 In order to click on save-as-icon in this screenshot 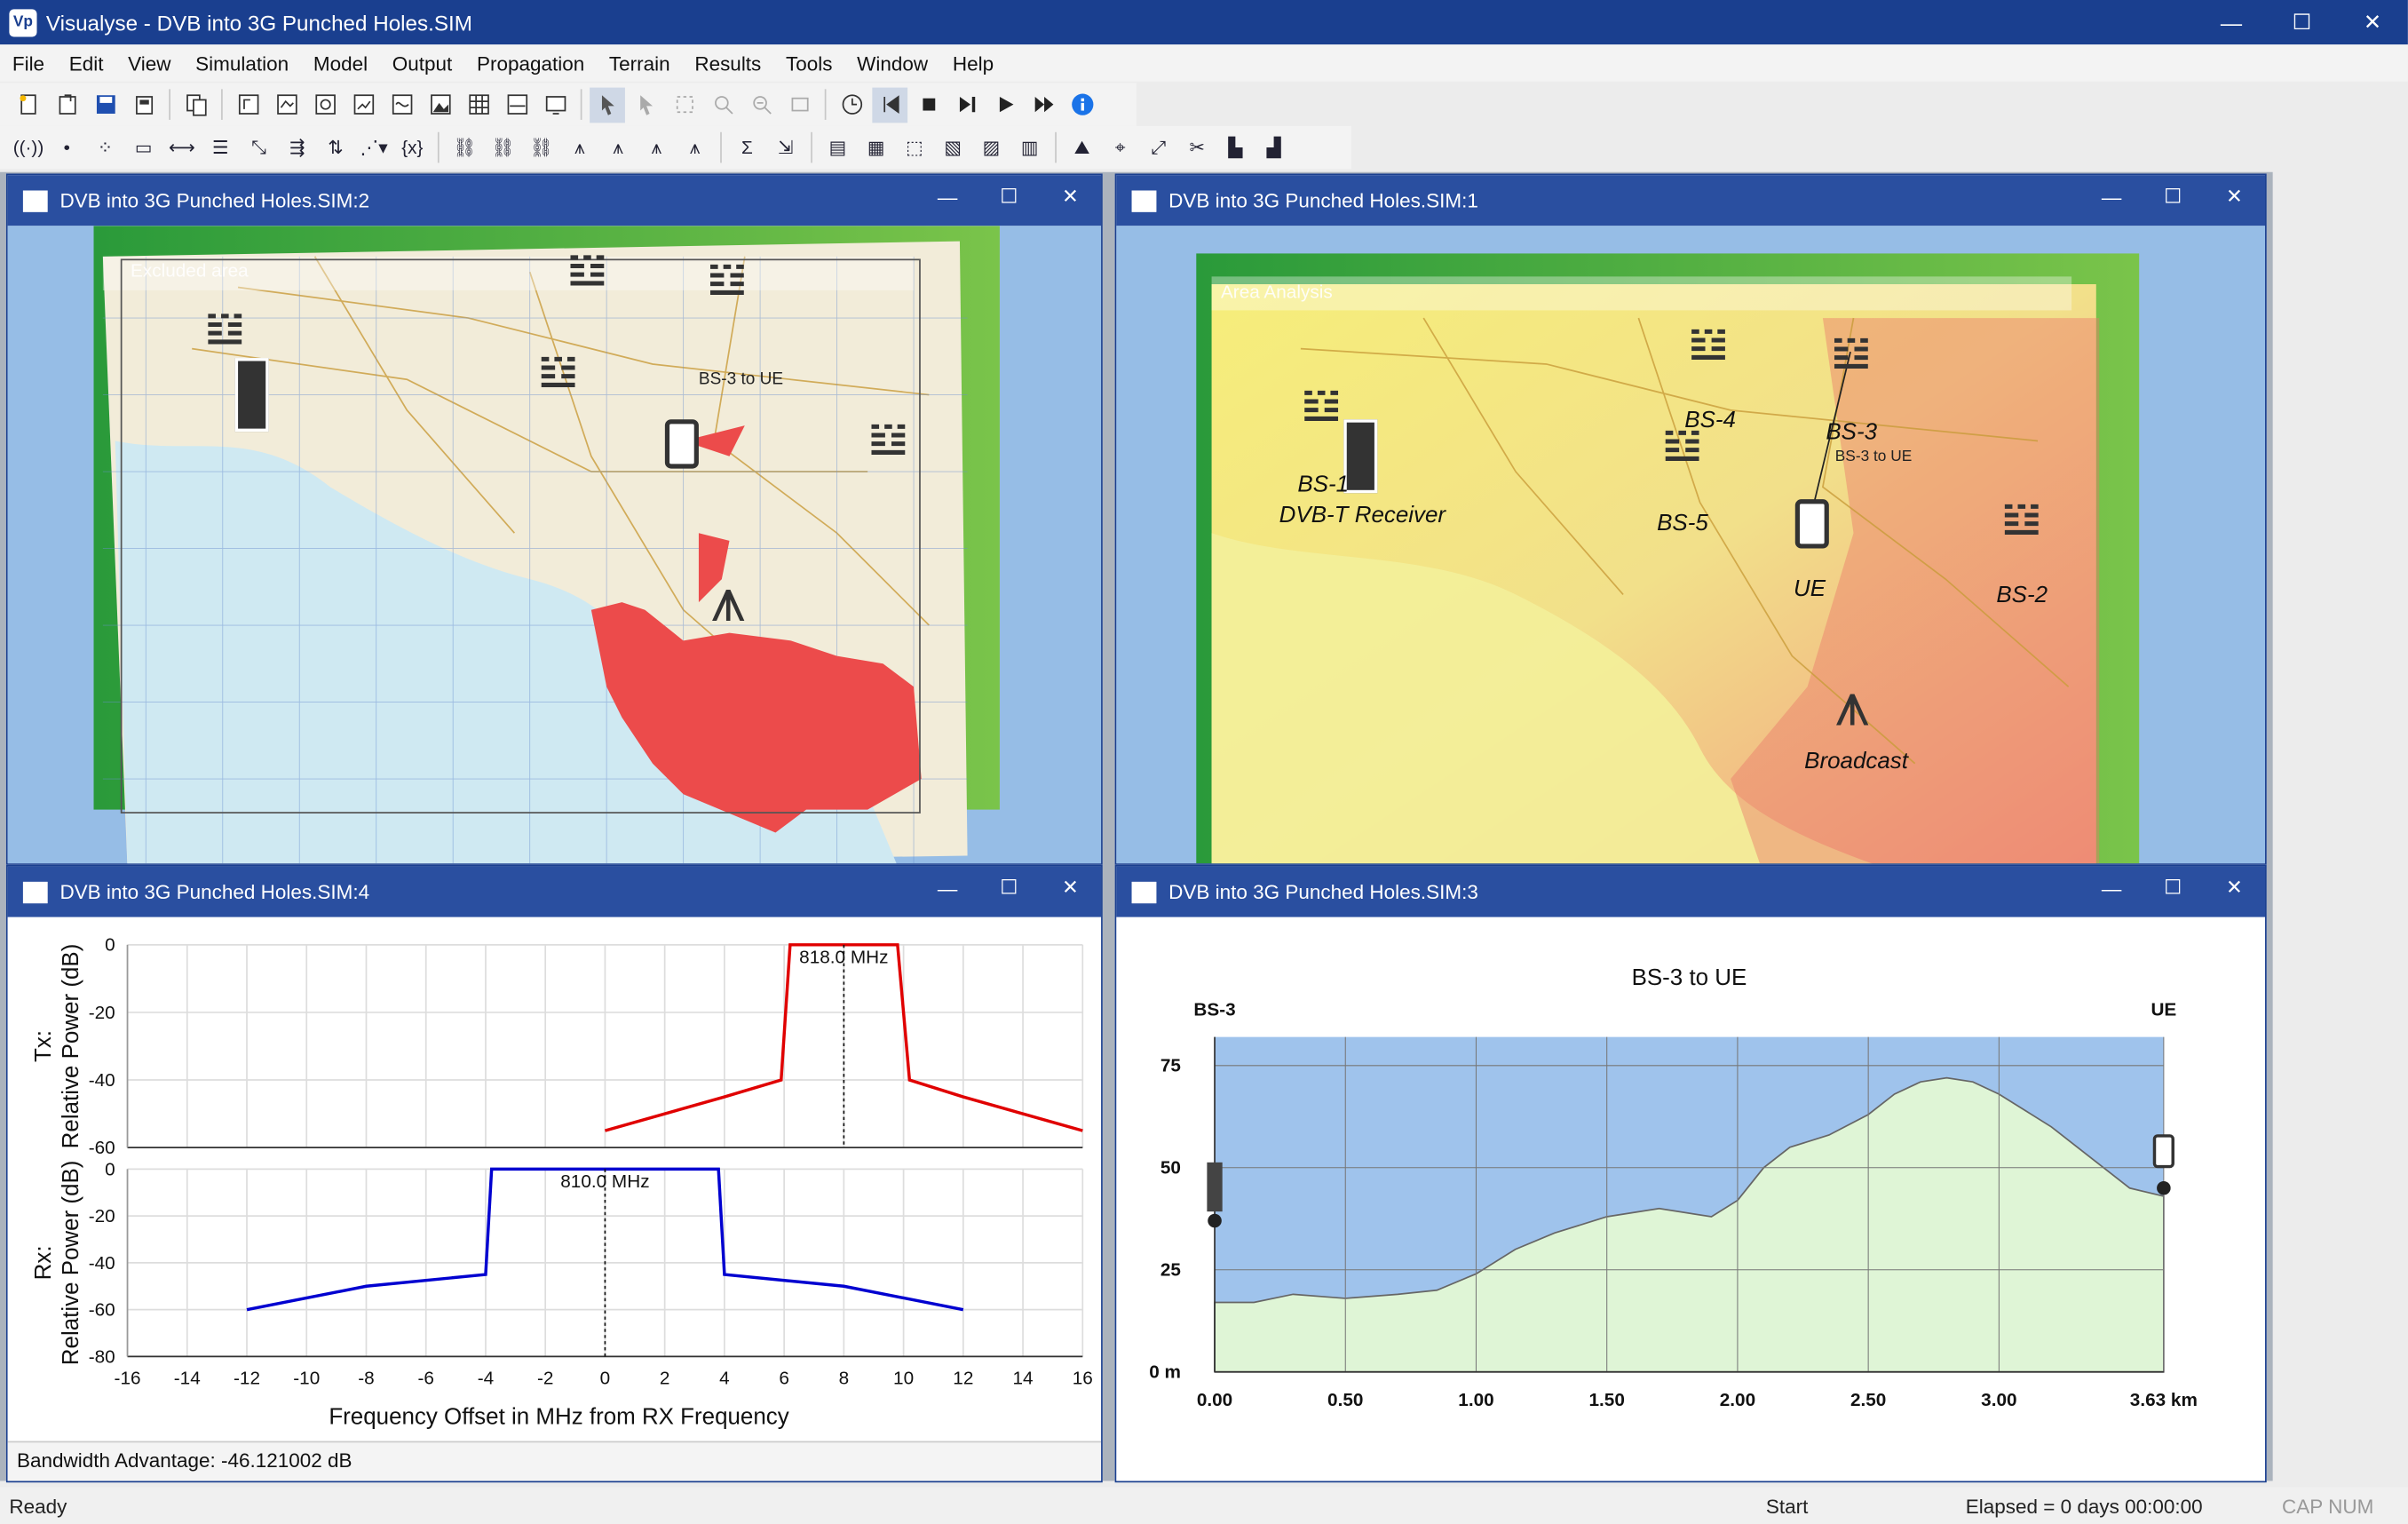, I will do `click(144, 105)`.